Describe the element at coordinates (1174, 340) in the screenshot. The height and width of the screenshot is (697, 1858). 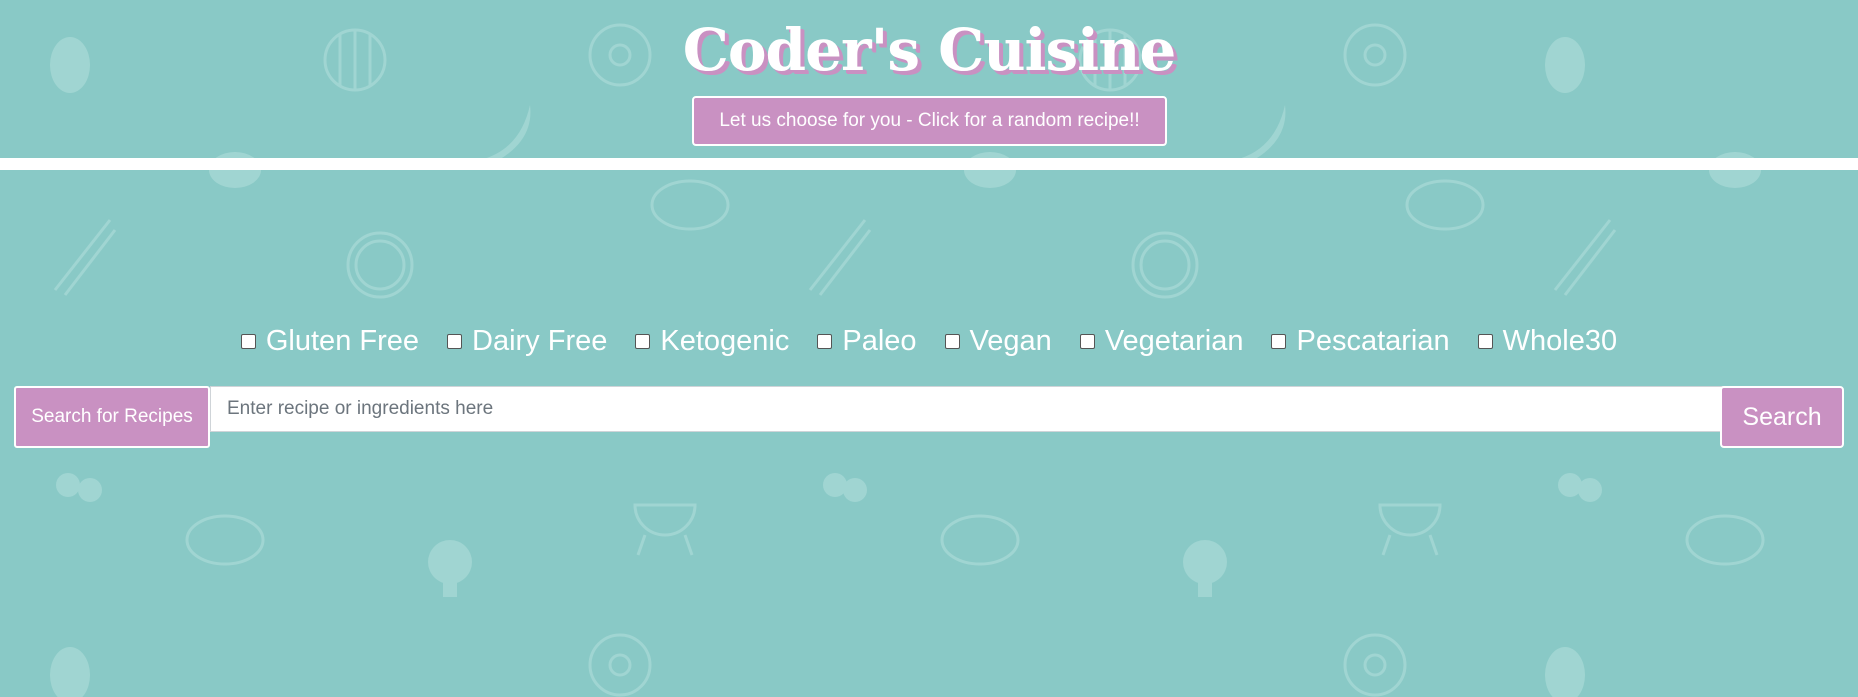
I see `filter-label: Vegetarian` at that location.